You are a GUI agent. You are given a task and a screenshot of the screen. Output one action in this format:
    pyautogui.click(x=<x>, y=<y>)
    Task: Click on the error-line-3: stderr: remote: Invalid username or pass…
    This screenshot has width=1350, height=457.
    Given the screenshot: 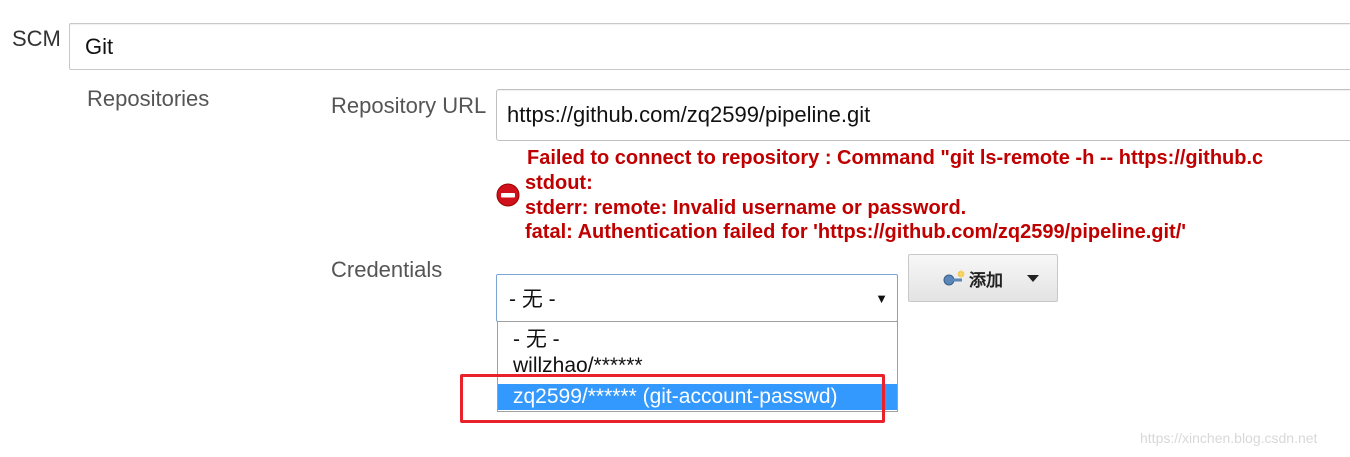 What is the action you would take?
    pyautogui.click(x=746, y=207)
    